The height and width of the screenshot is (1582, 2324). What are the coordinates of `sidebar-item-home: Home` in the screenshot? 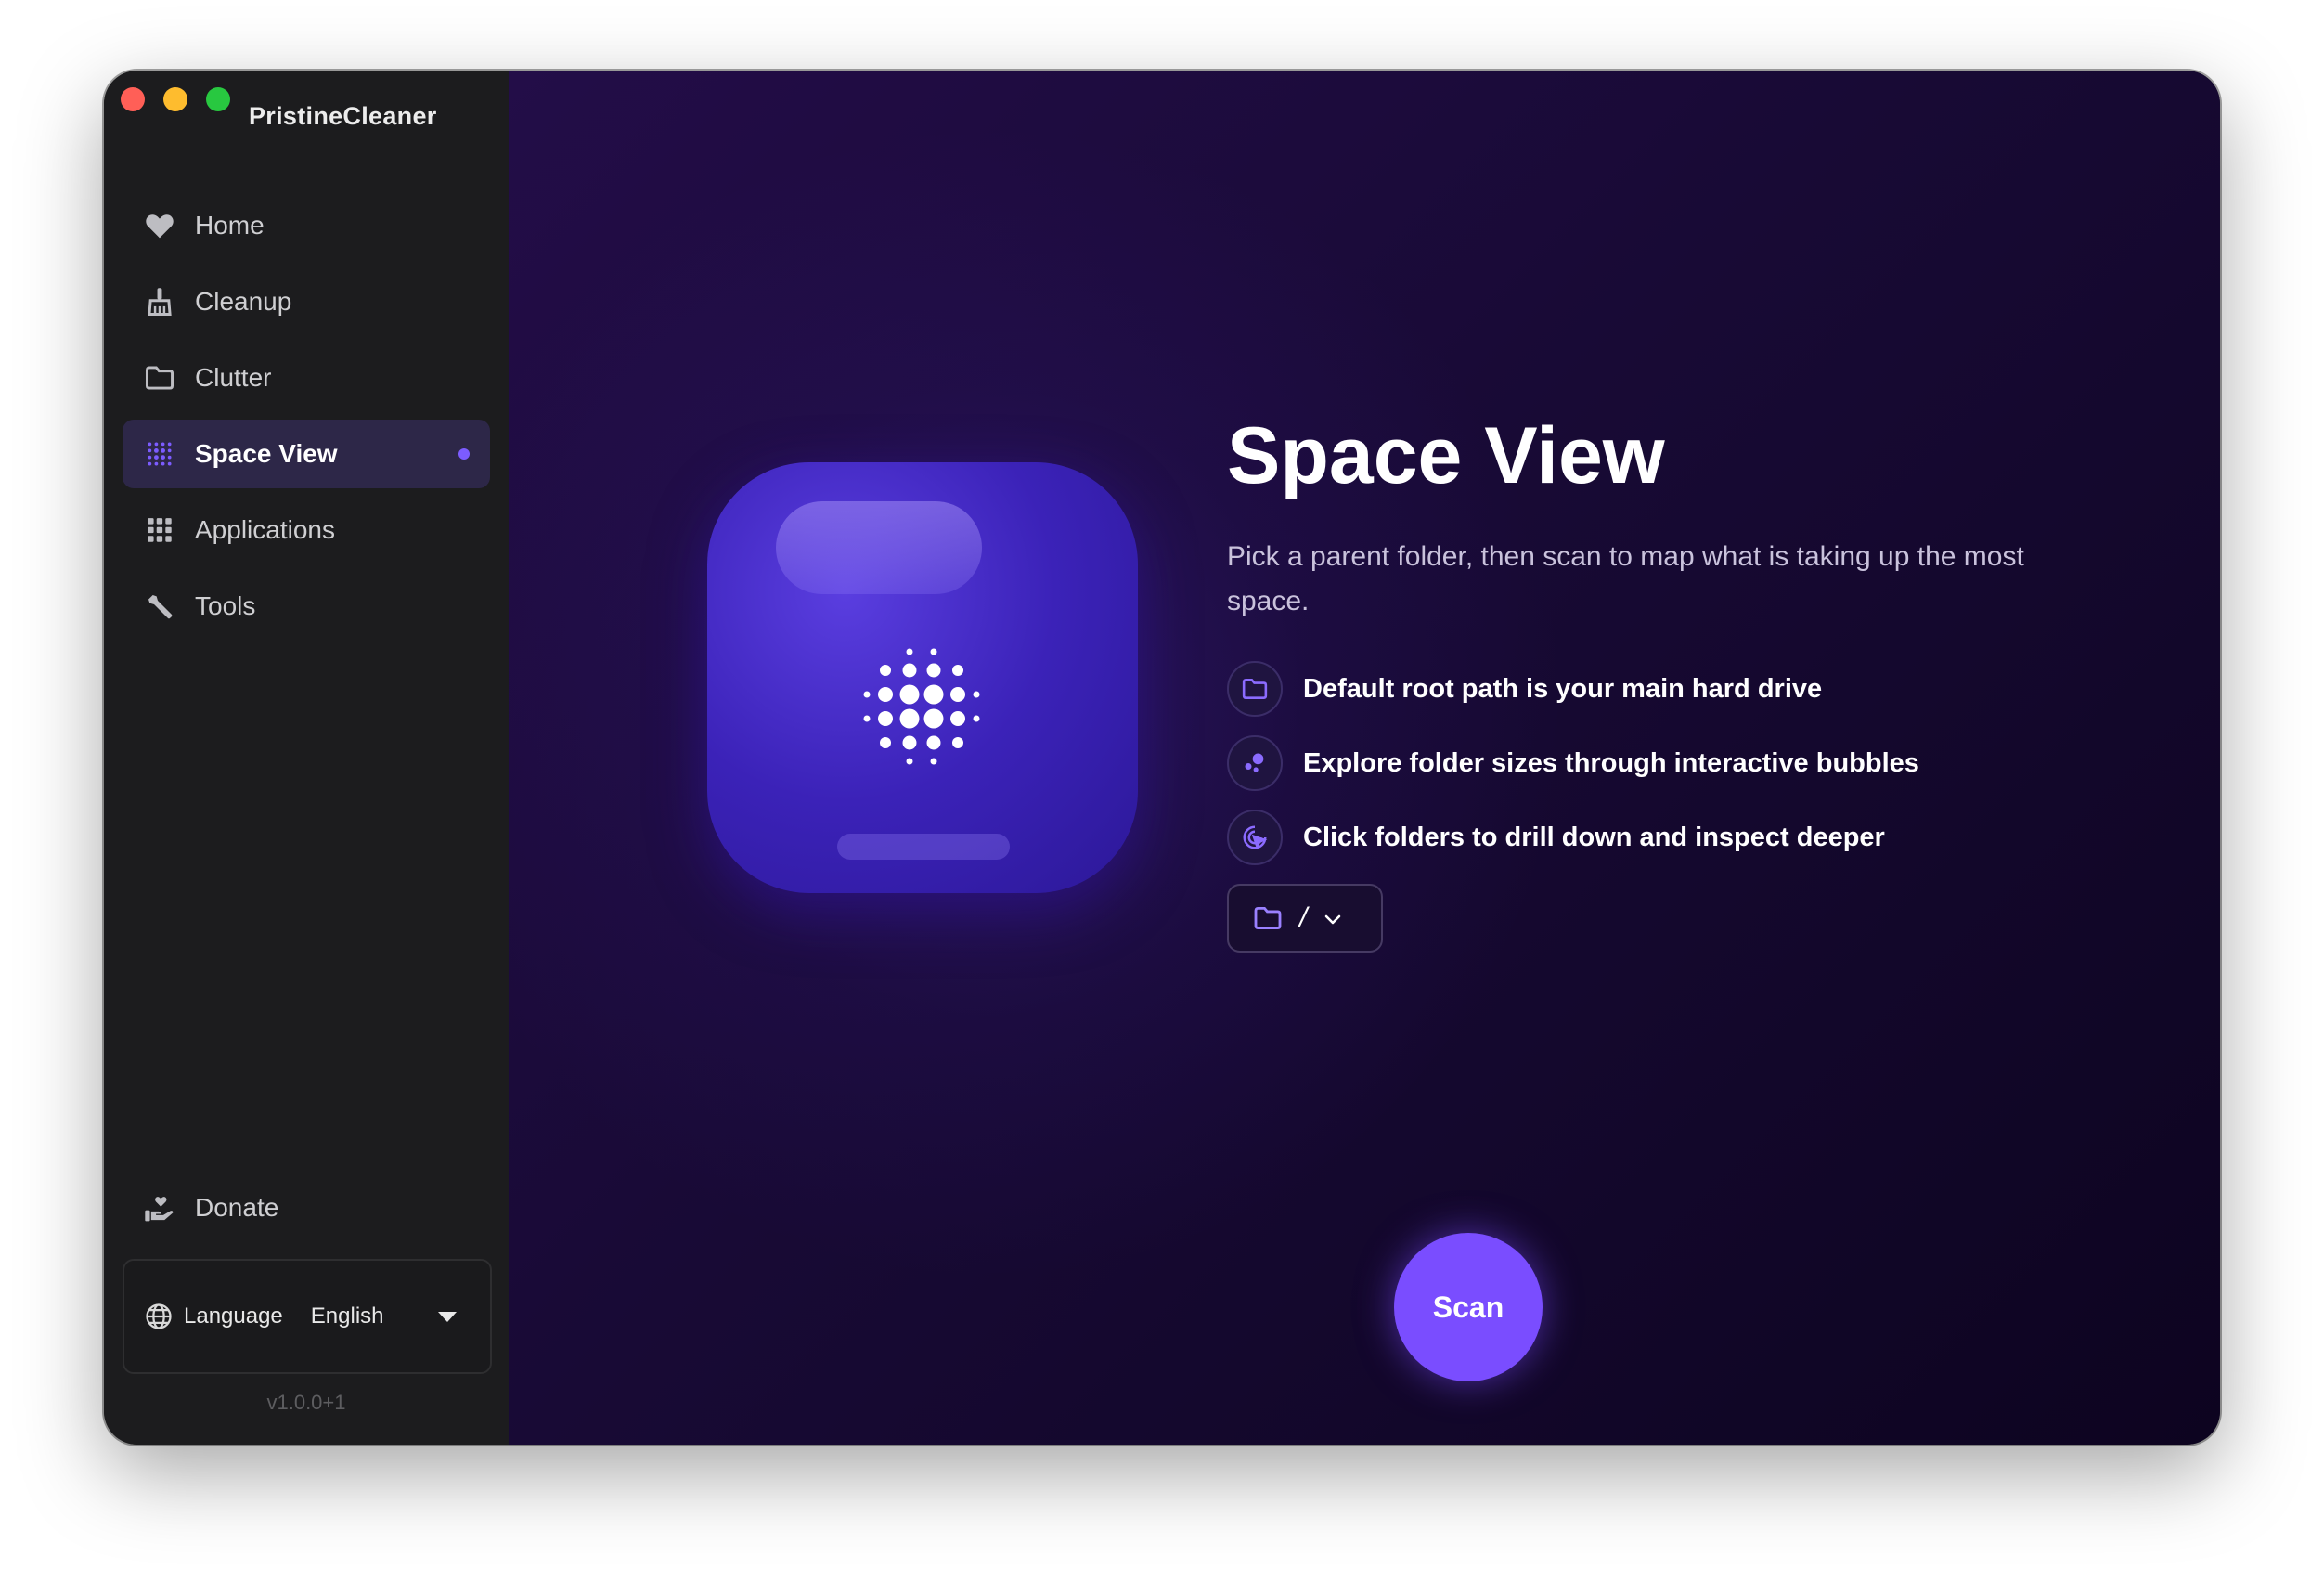 It's located at (306, 225).